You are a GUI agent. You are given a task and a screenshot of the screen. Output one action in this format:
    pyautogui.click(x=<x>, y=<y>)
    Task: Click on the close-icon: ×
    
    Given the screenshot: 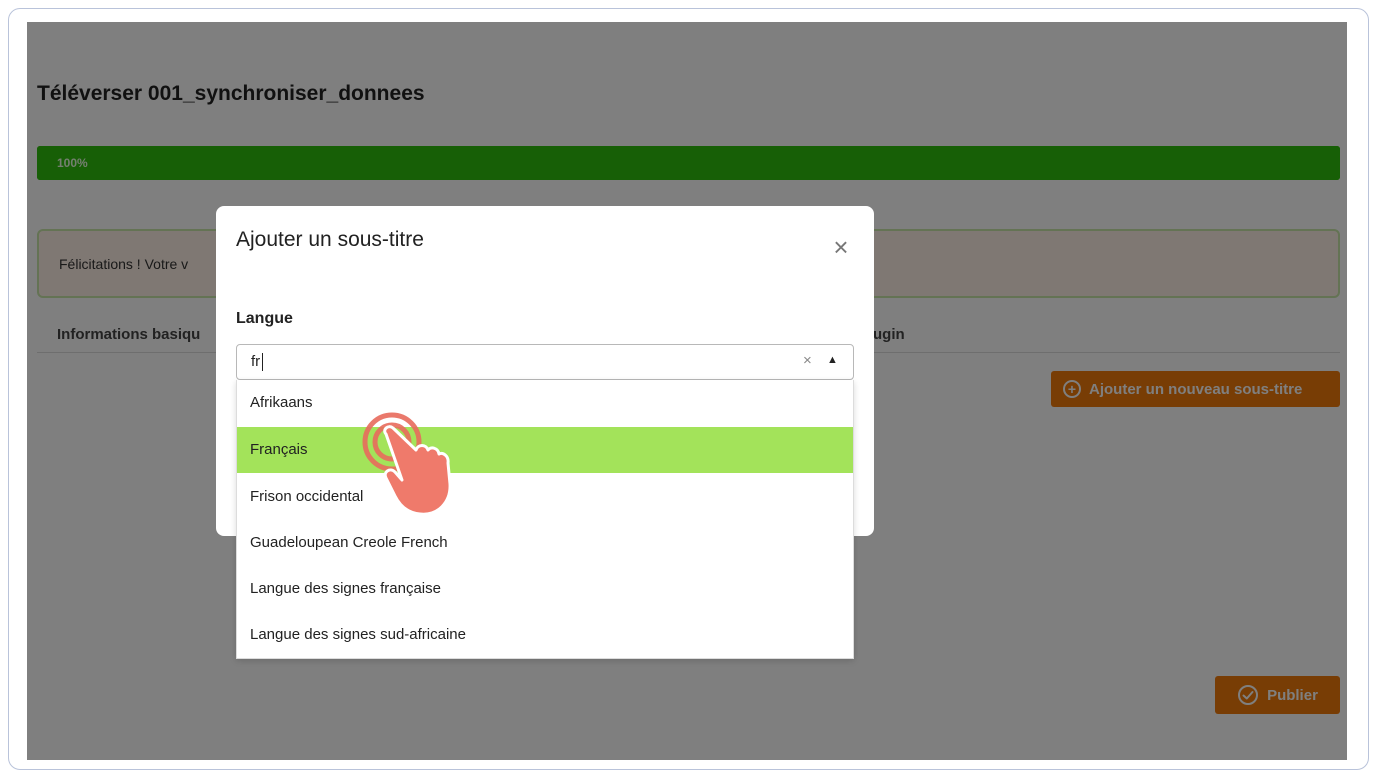 What is the action you would take?
    pyautogui.click(x=841, y=247)
    